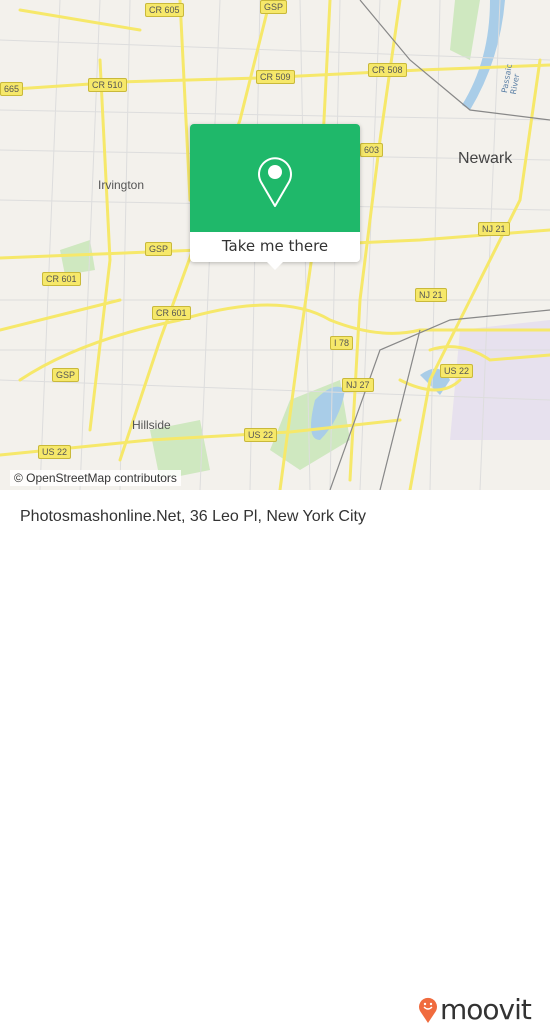 The height and width of the screenshot is (1026, 550). I want to click on take-me-there-button: Take me there, so click(275, 247).